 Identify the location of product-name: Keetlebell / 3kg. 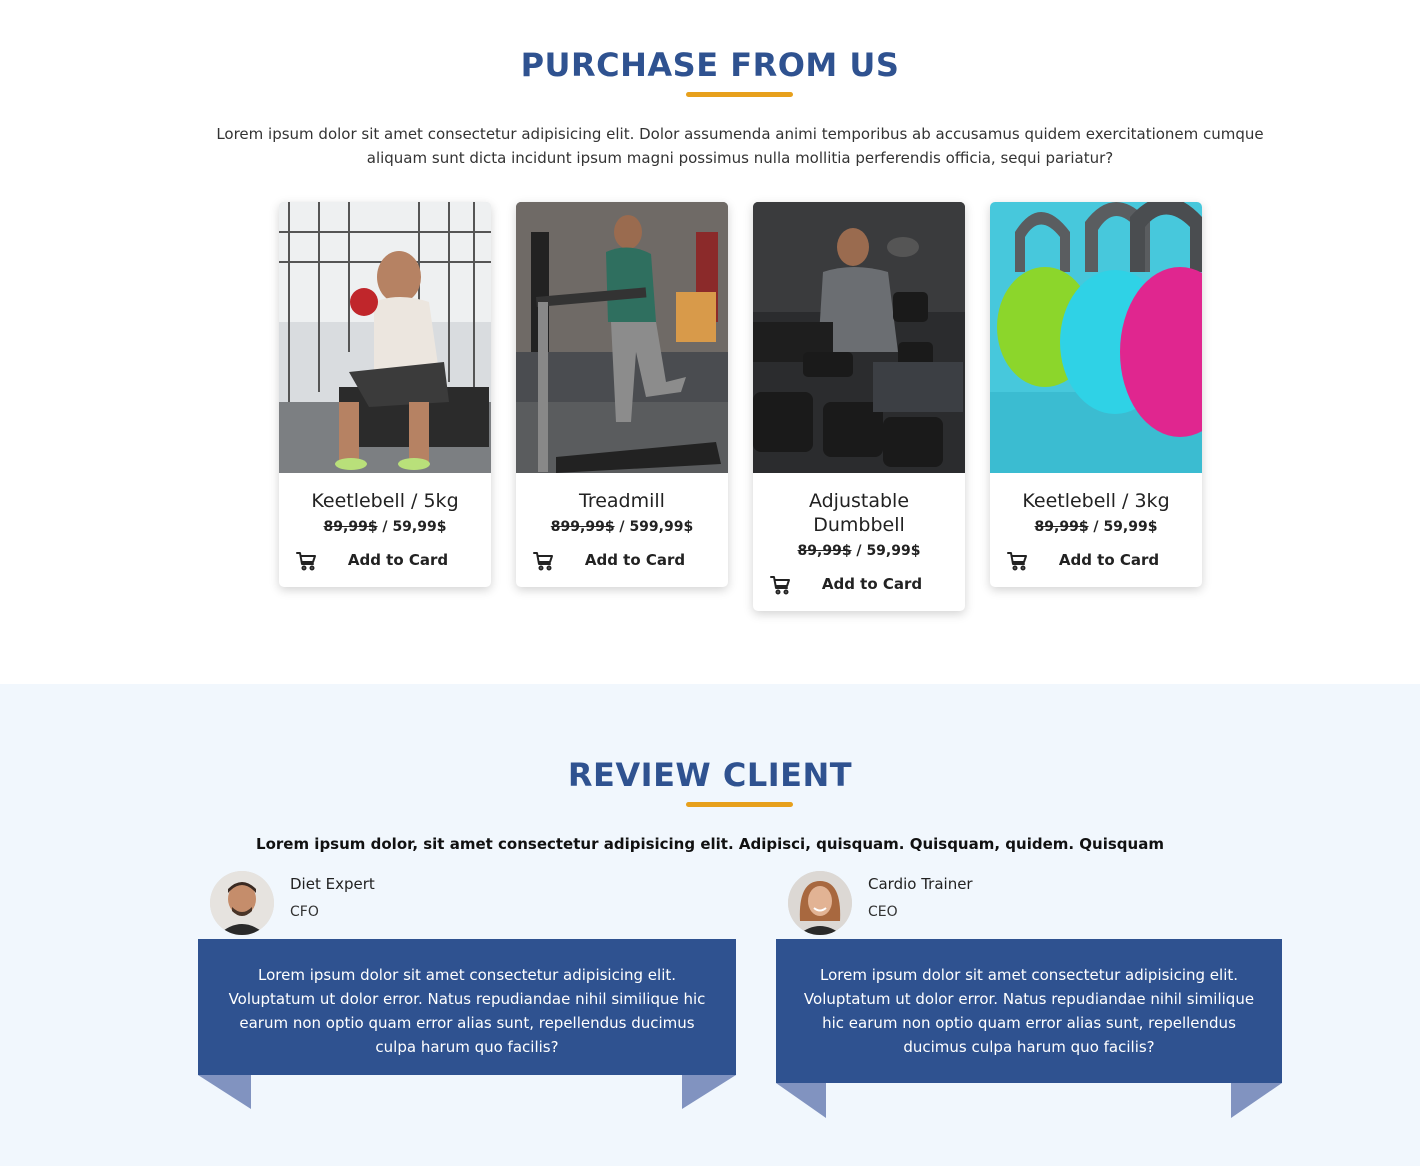
(1096, 501).